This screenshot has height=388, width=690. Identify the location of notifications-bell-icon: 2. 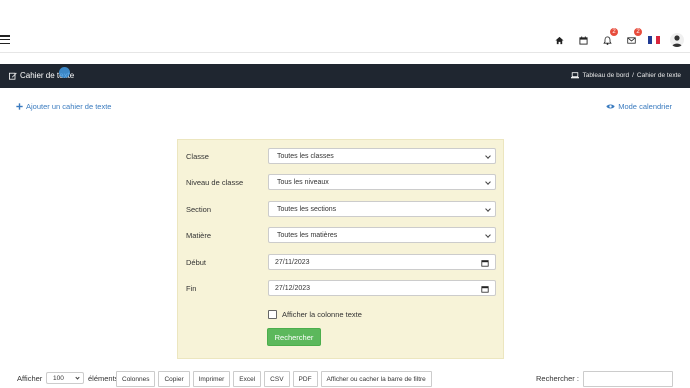
(609, 37).